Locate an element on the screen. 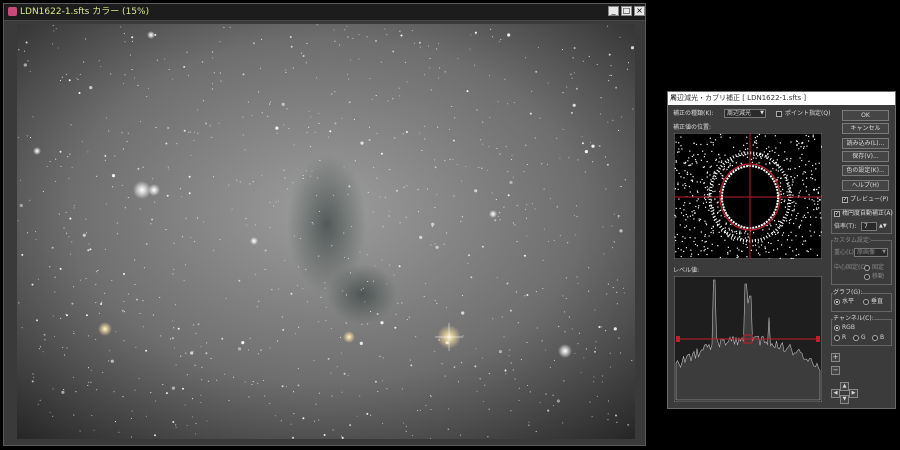  channel-rgb-radio is located at coordinates (837, 328).